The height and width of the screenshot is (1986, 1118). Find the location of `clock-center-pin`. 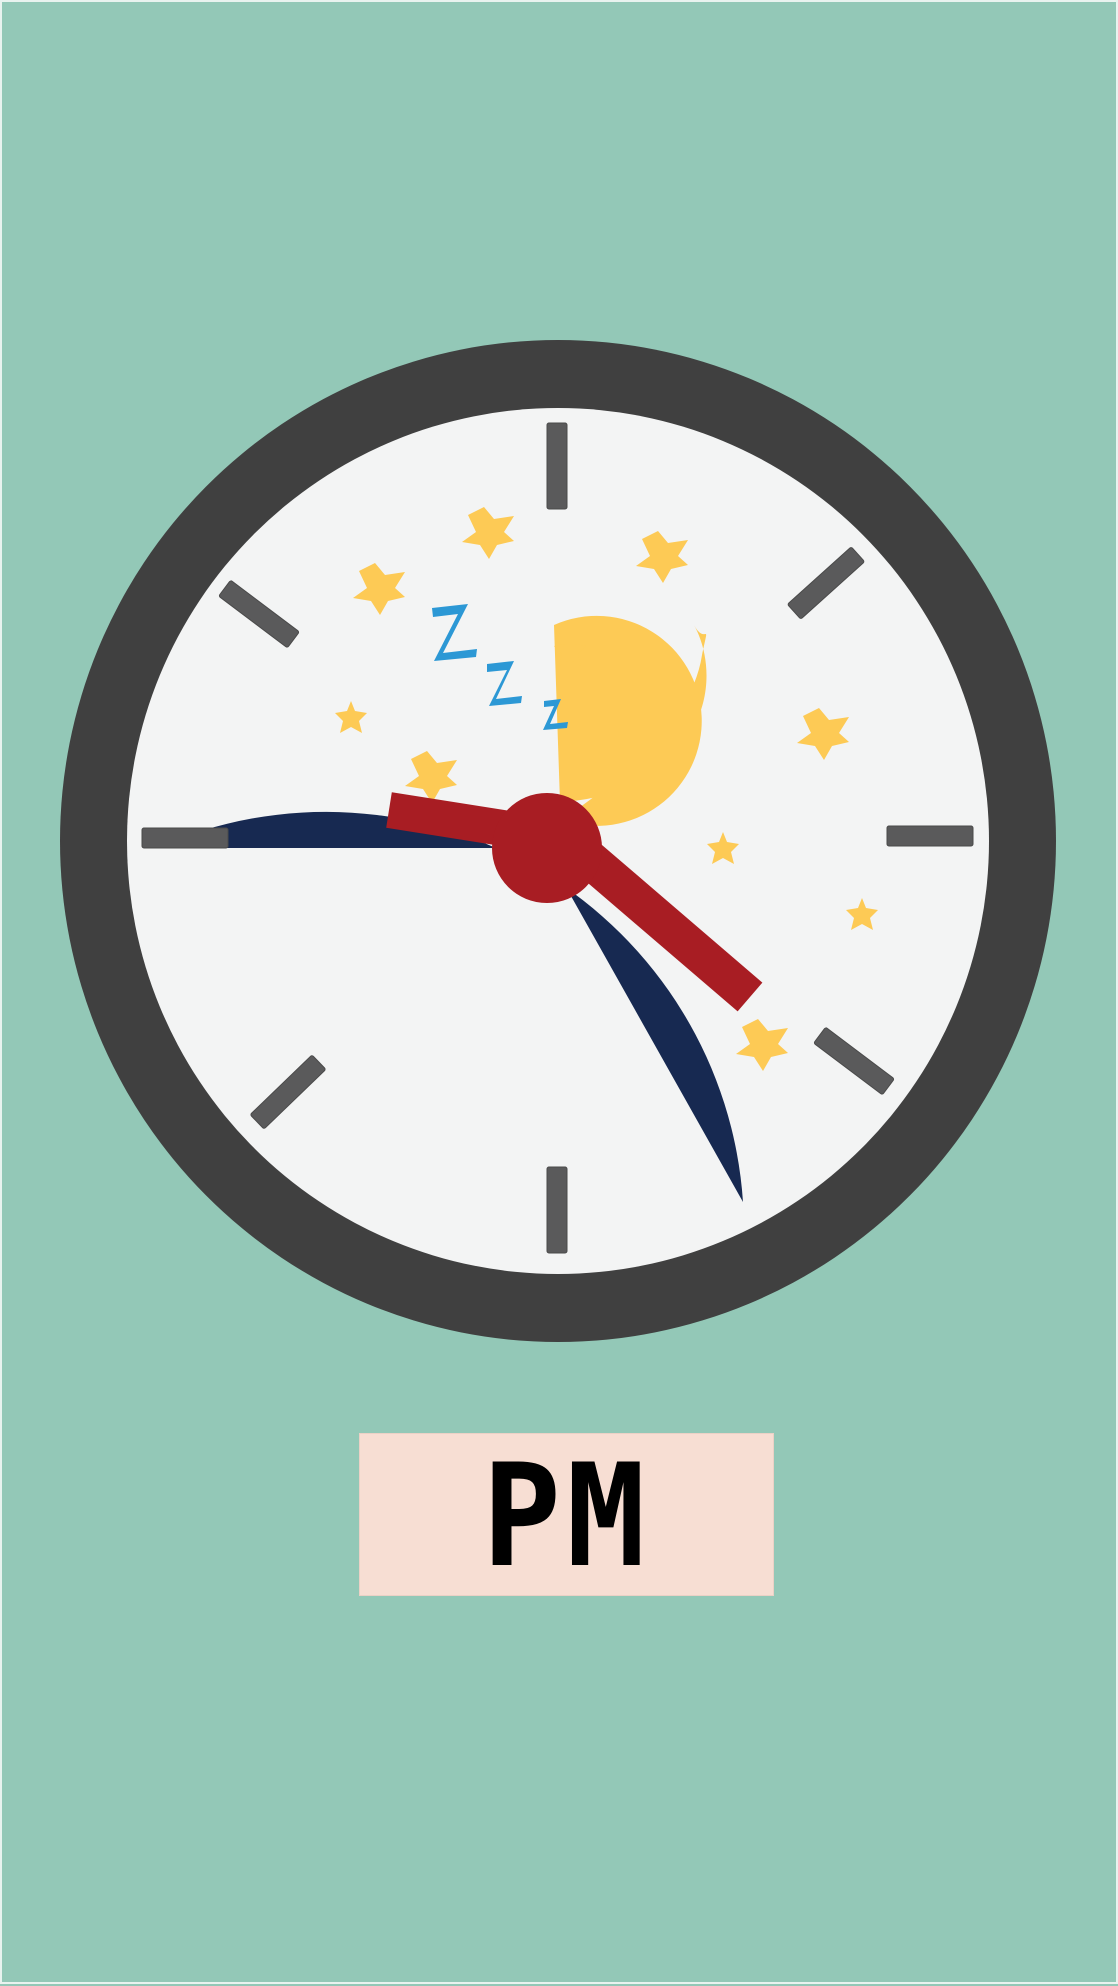

clock-center-pin is located at coordinates (547, 848).